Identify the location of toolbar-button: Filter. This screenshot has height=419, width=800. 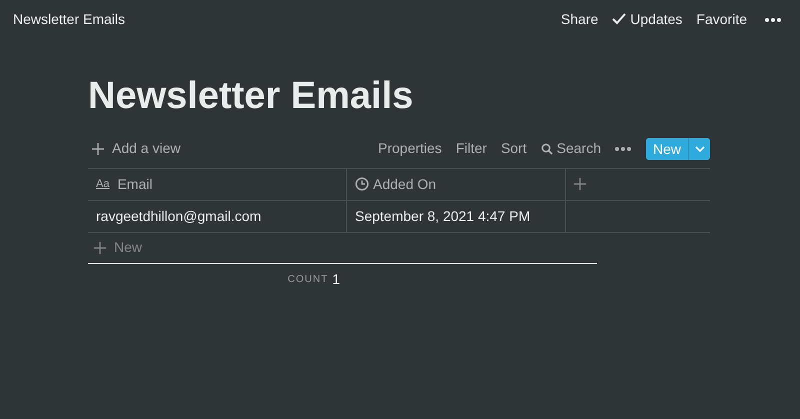
(471, 149).